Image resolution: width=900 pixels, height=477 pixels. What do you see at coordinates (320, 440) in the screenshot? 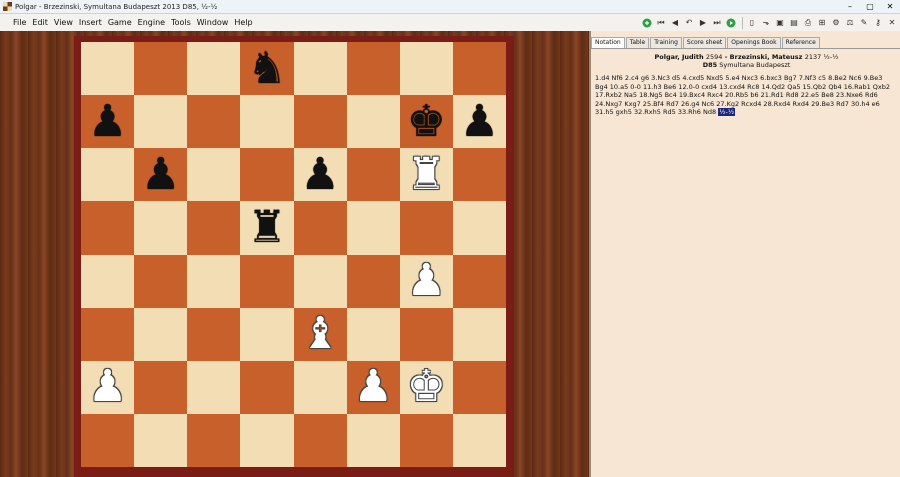
I see `square-e1` at bounding box center [320, 440].